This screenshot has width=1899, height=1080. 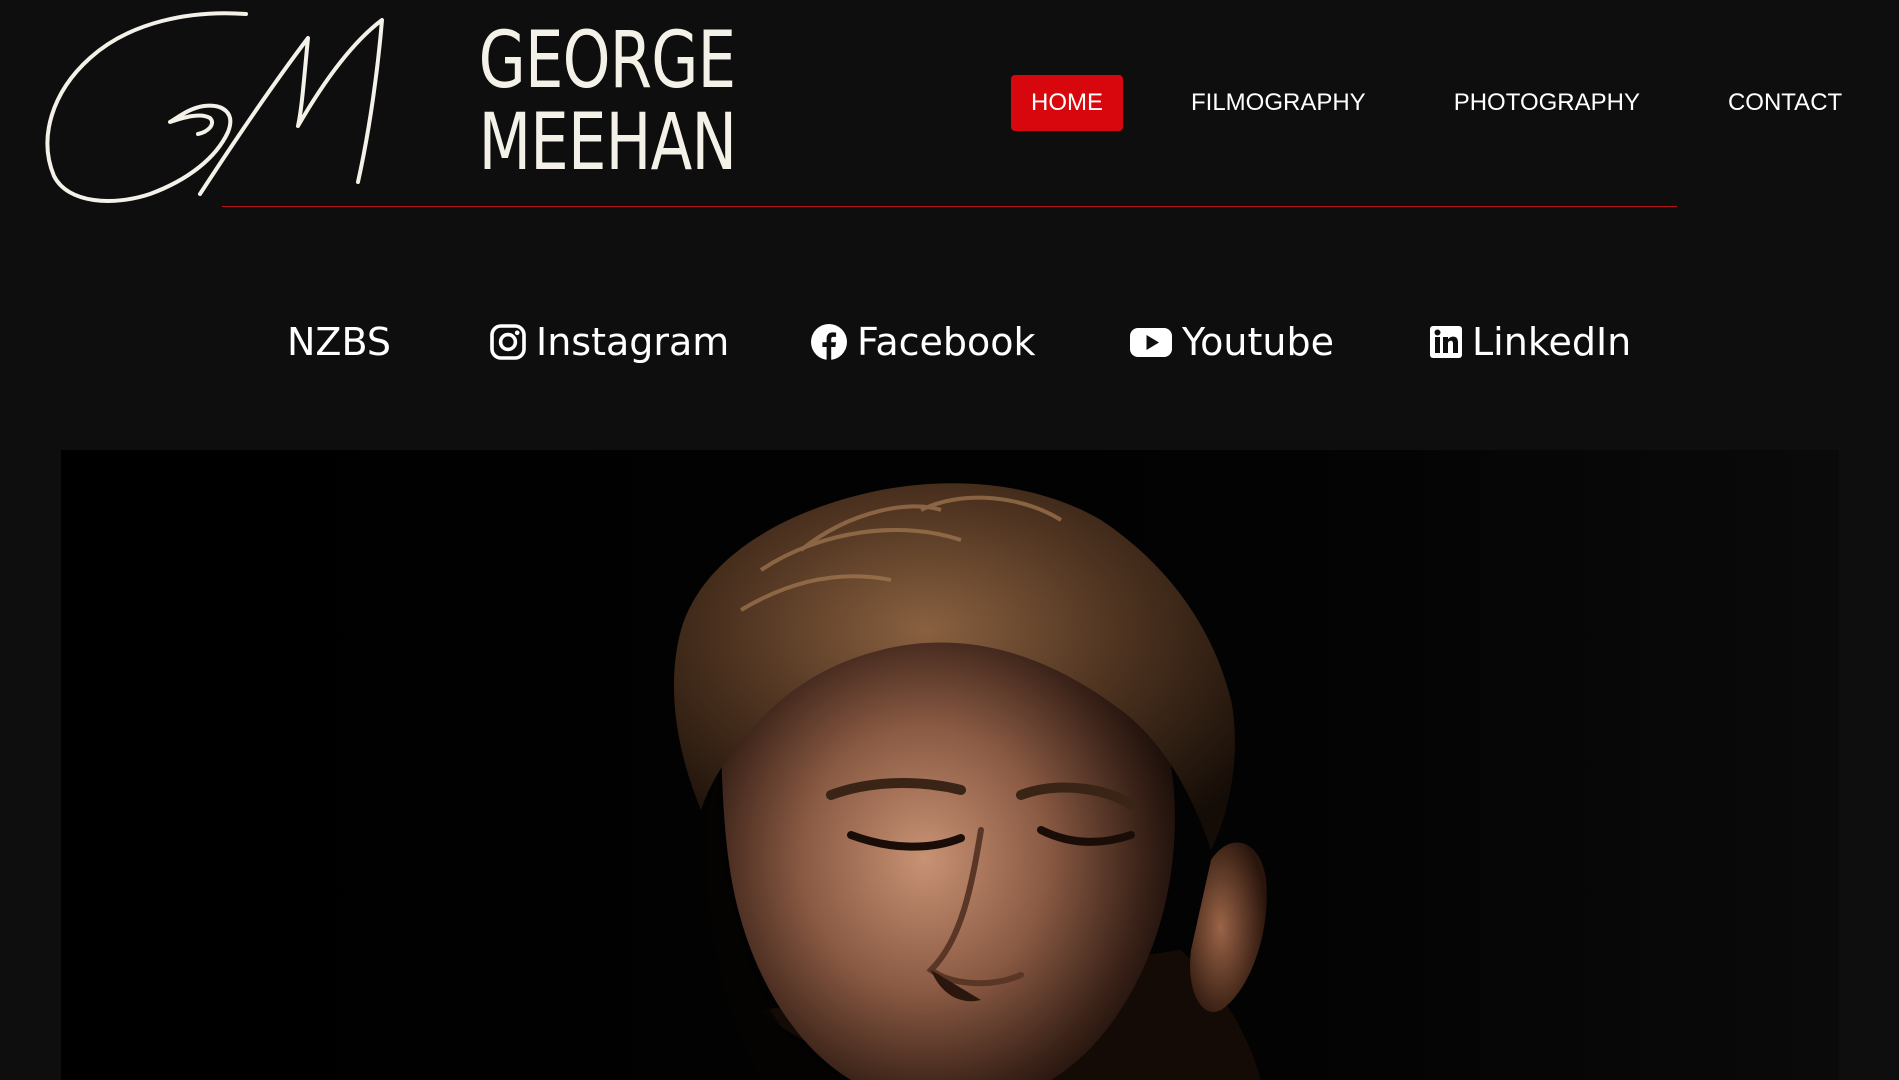 I want to click on site-title-first: GEORGE, so click(x=607, y=61).